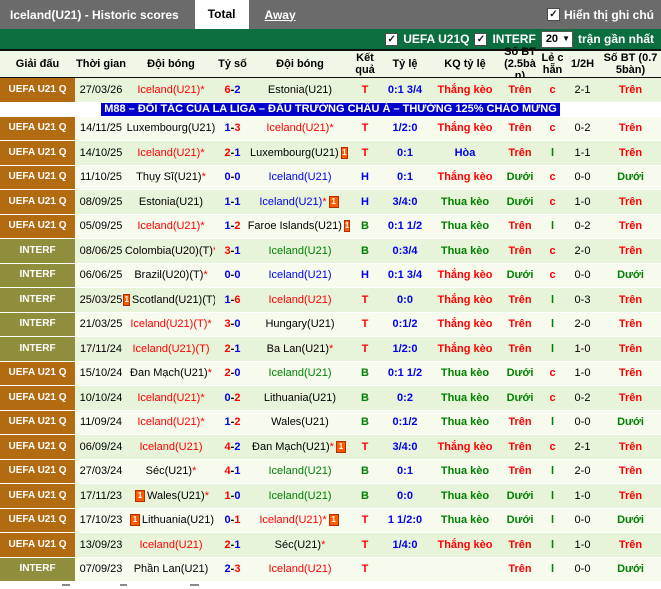 The width and height of the screenshot is (661, 589). I want to click on match-date: 05/09/25, so click(101, 226).